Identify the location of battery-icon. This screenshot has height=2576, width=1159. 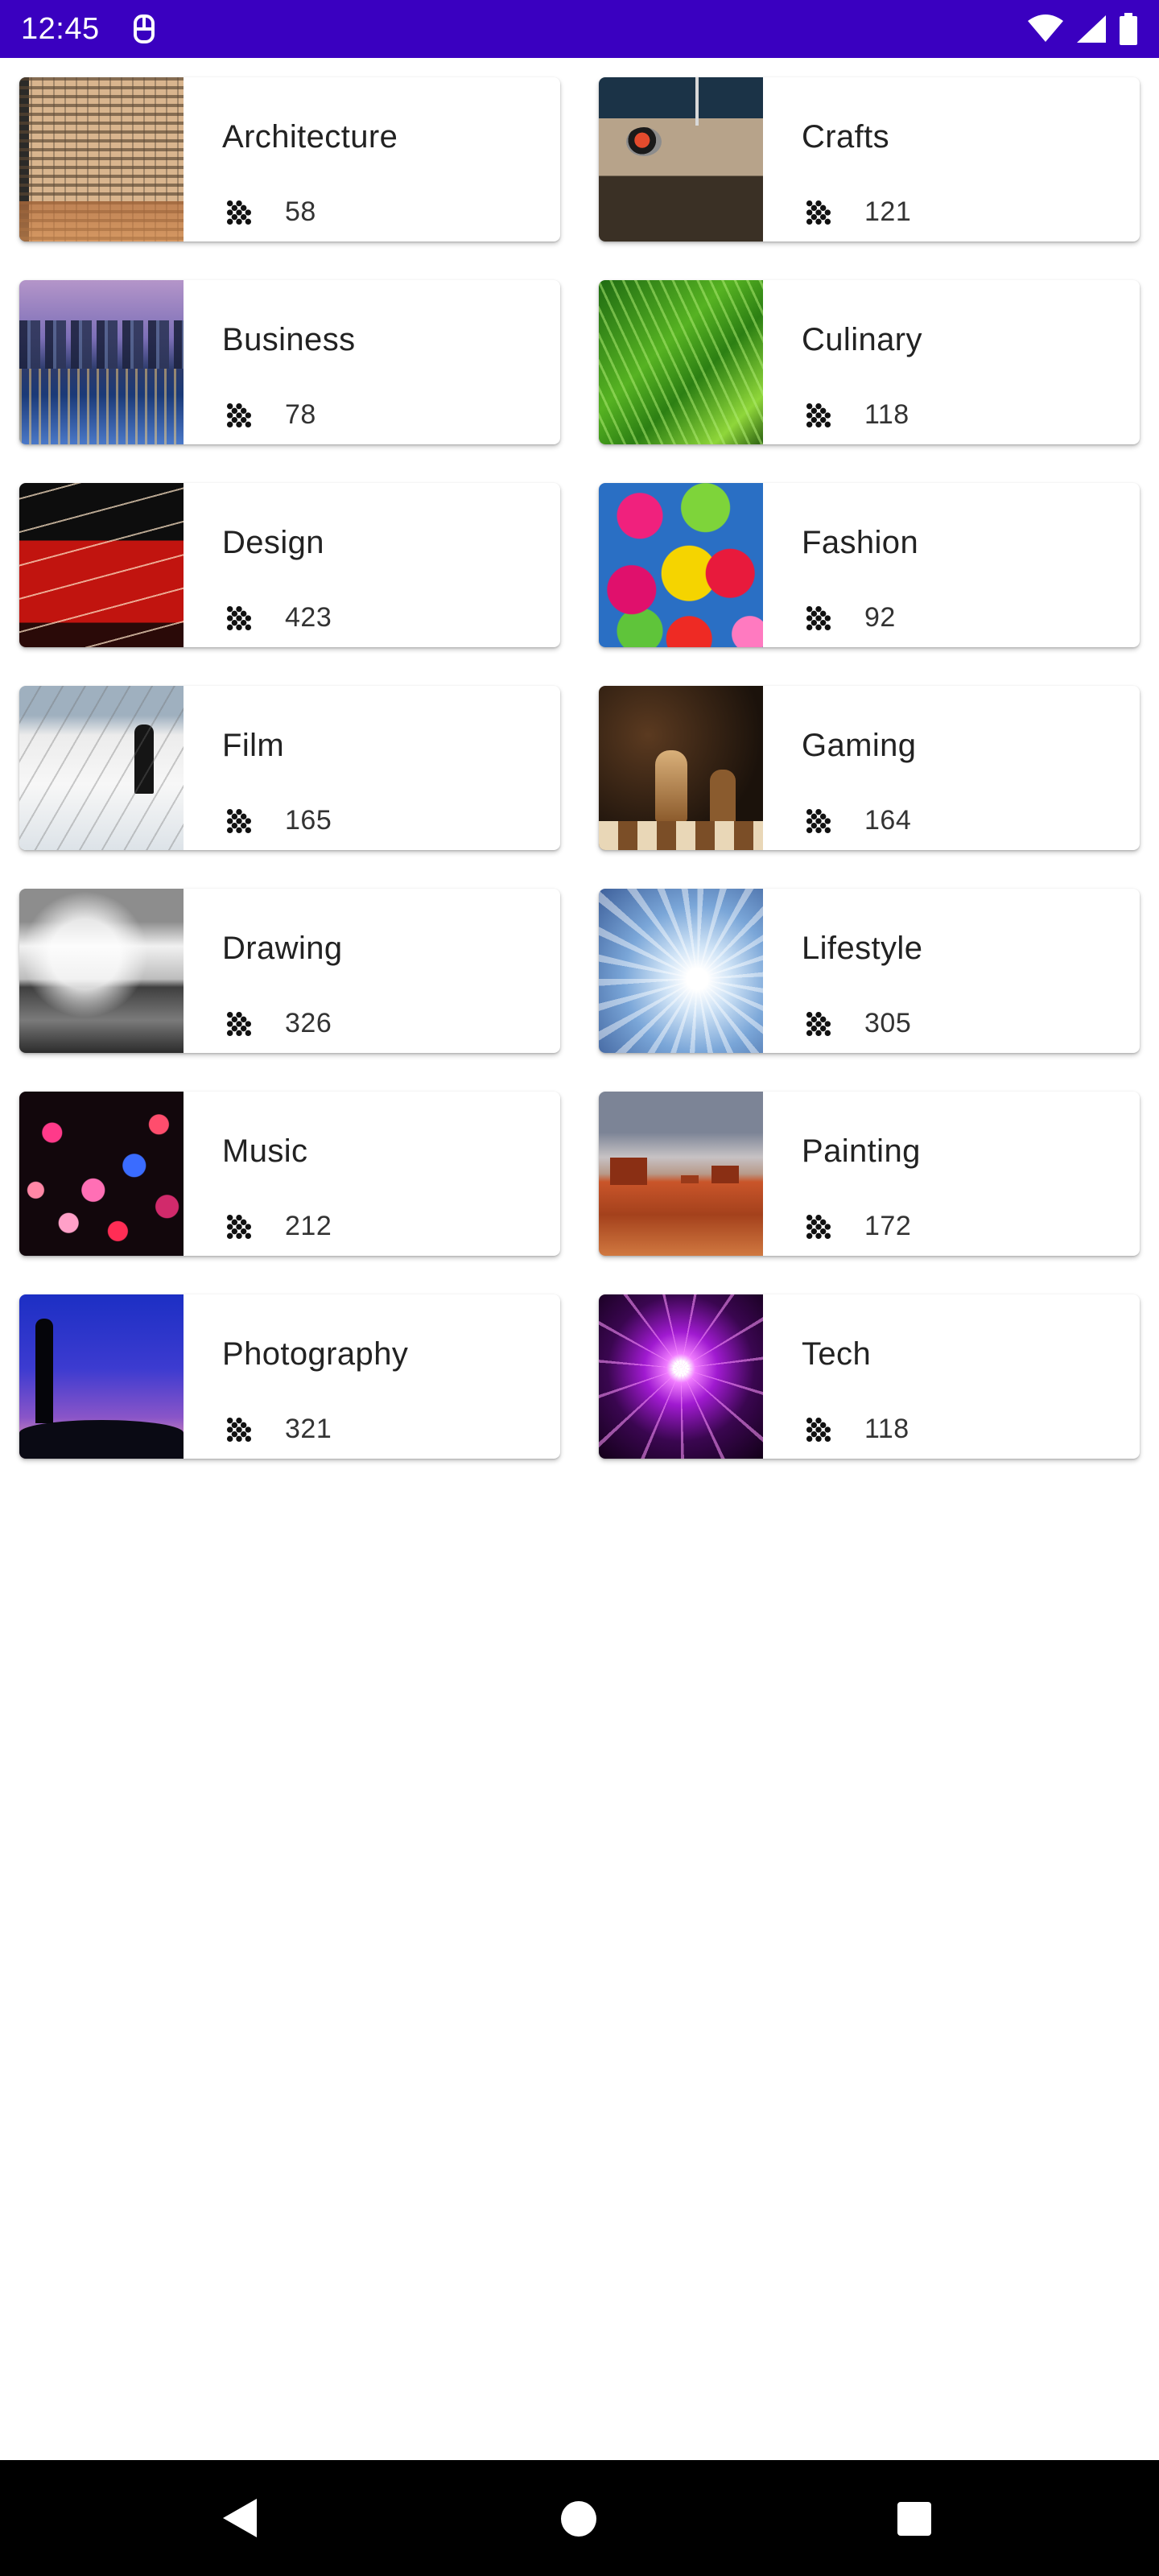
(1128, 29).